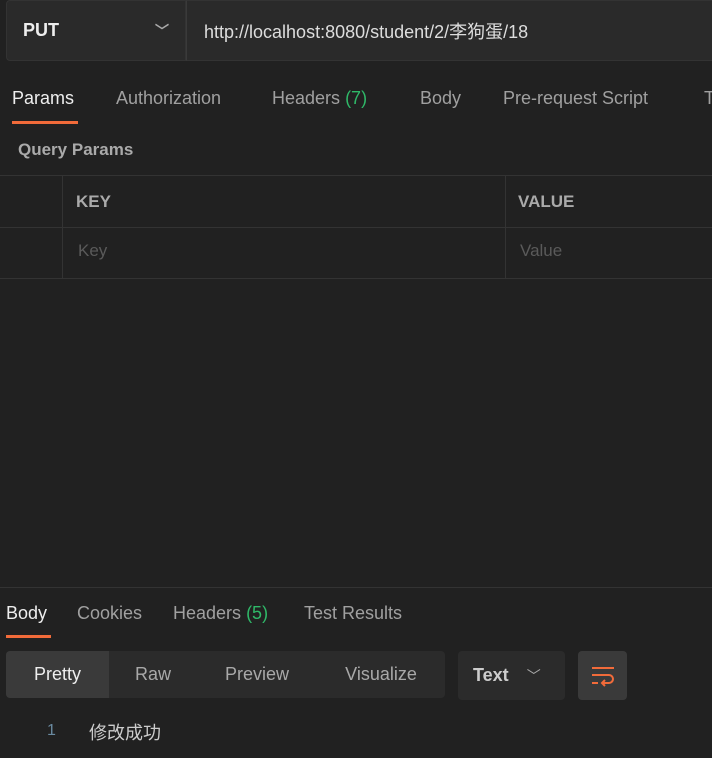 This screenshot has width=712, height=758. Describe the element at coordinates (366, 31) in the screenshot. I see `url-text: http://localhost:8080/student/2/李狗蛋/18` at that location.